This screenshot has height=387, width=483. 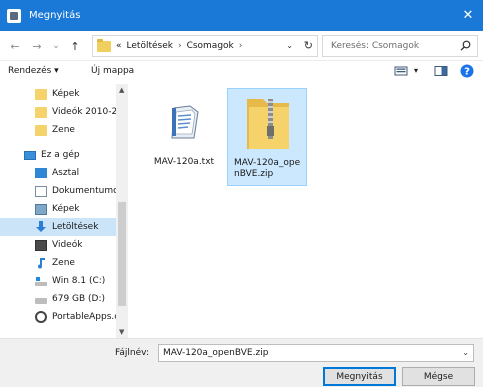 I want to click on address-dropdown-icon: ⌄, so click(x=289, y=45).